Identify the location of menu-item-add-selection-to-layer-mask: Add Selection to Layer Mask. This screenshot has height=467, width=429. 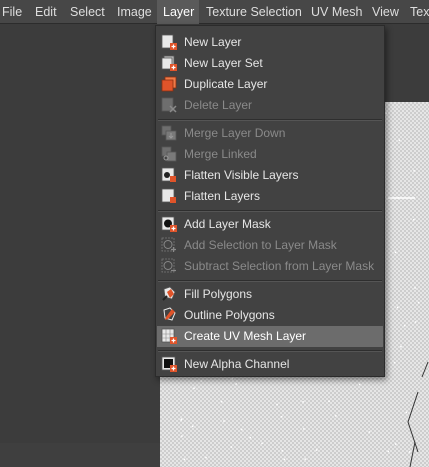
(270, 245).